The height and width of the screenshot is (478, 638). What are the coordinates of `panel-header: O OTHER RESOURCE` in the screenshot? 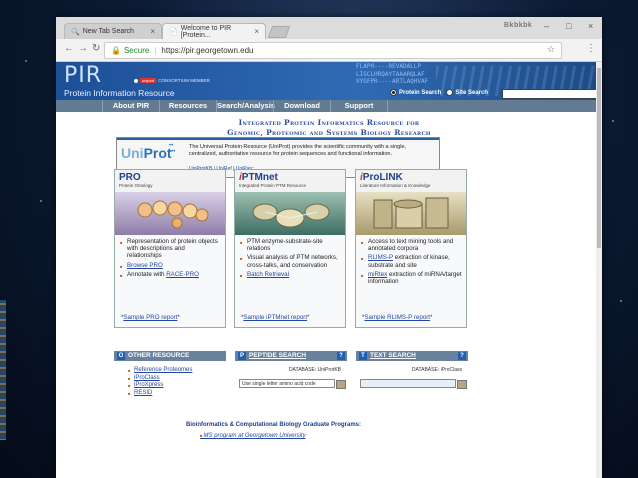 It's located at (170, 356).